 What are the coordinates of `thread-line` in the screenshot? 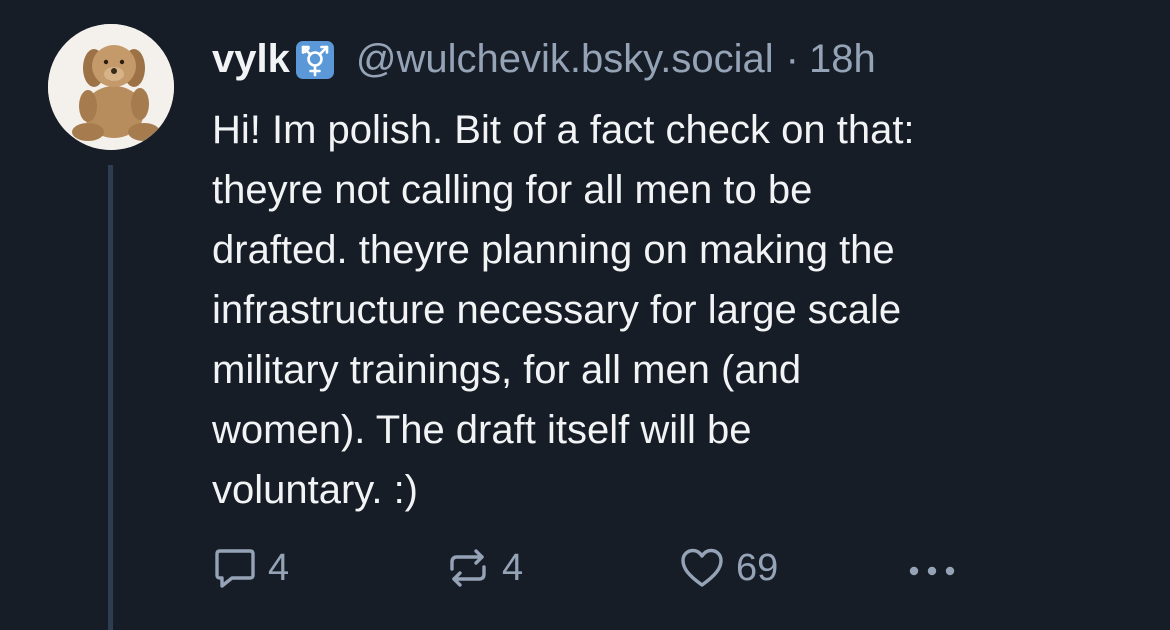 It's located at (110, 397).